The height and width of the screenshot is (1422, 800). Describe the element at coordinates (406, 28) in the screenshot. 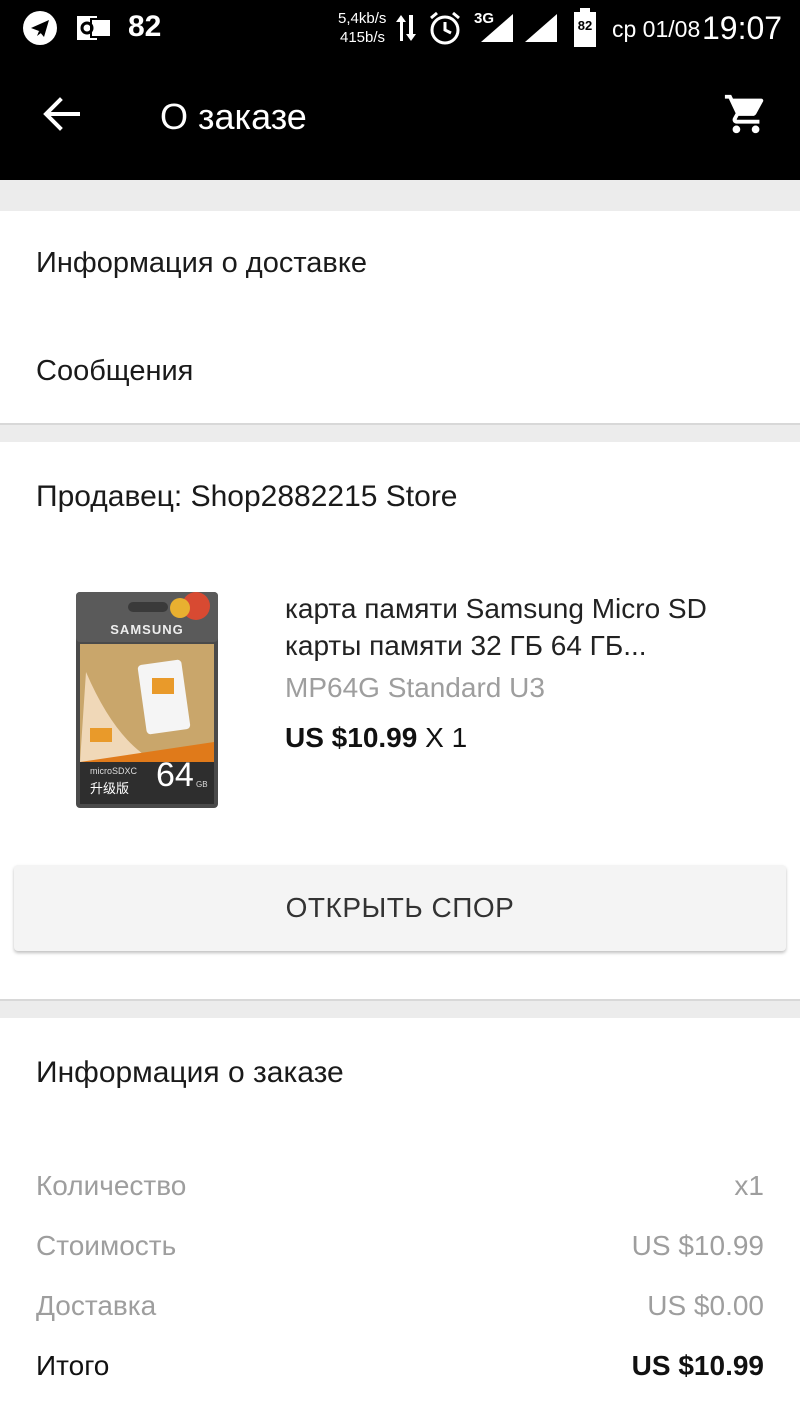

I see `data-arrows-icon` at that location.